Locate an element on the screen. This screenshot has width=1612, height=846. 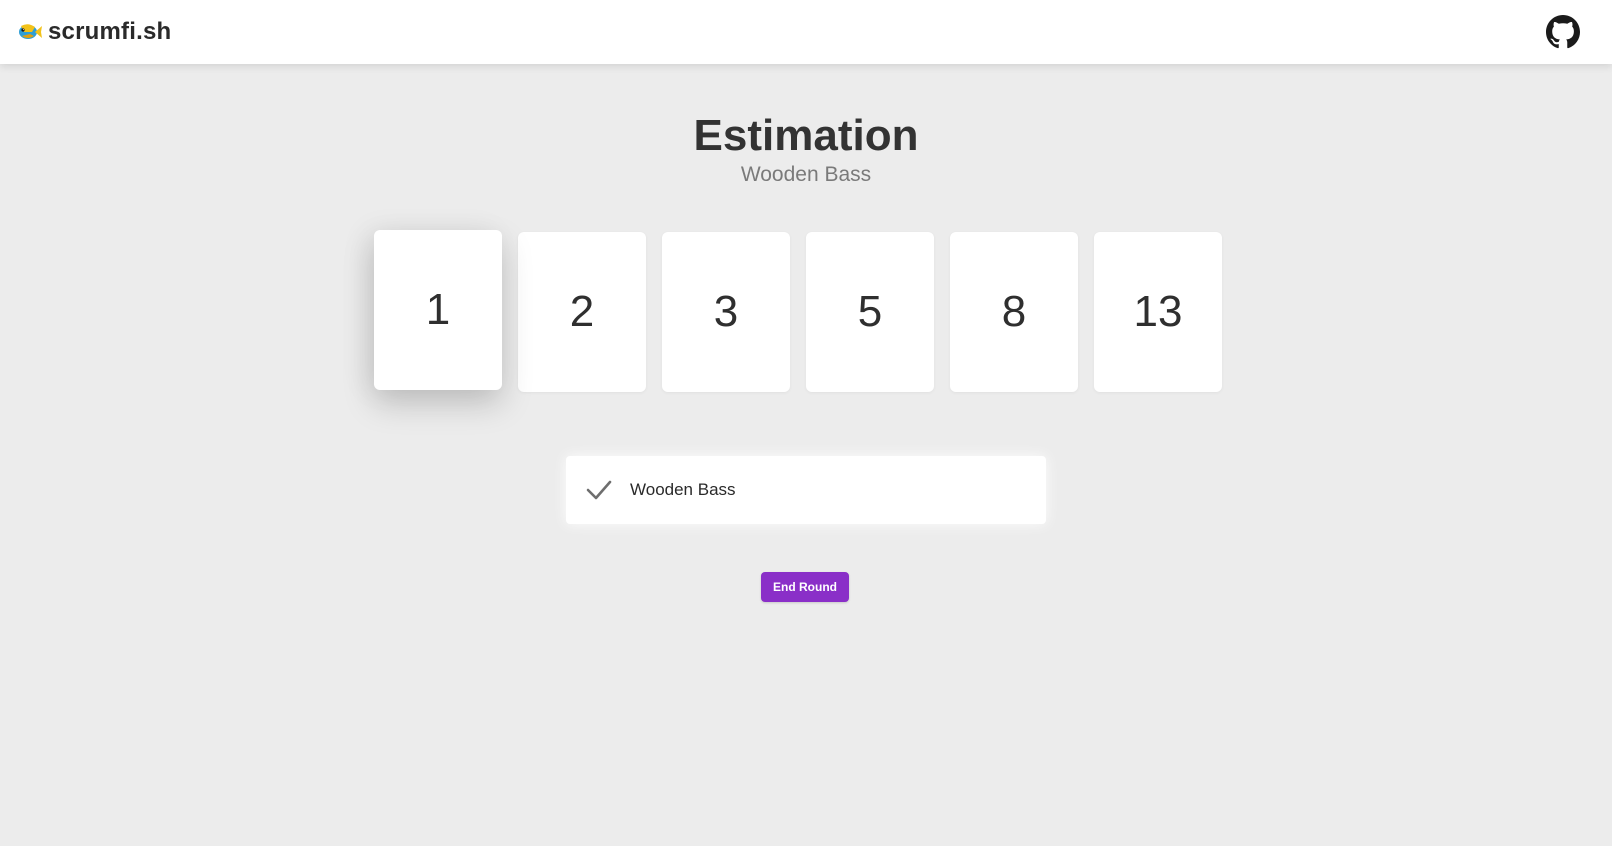
github-icon is located at coordinates (1563, 32).